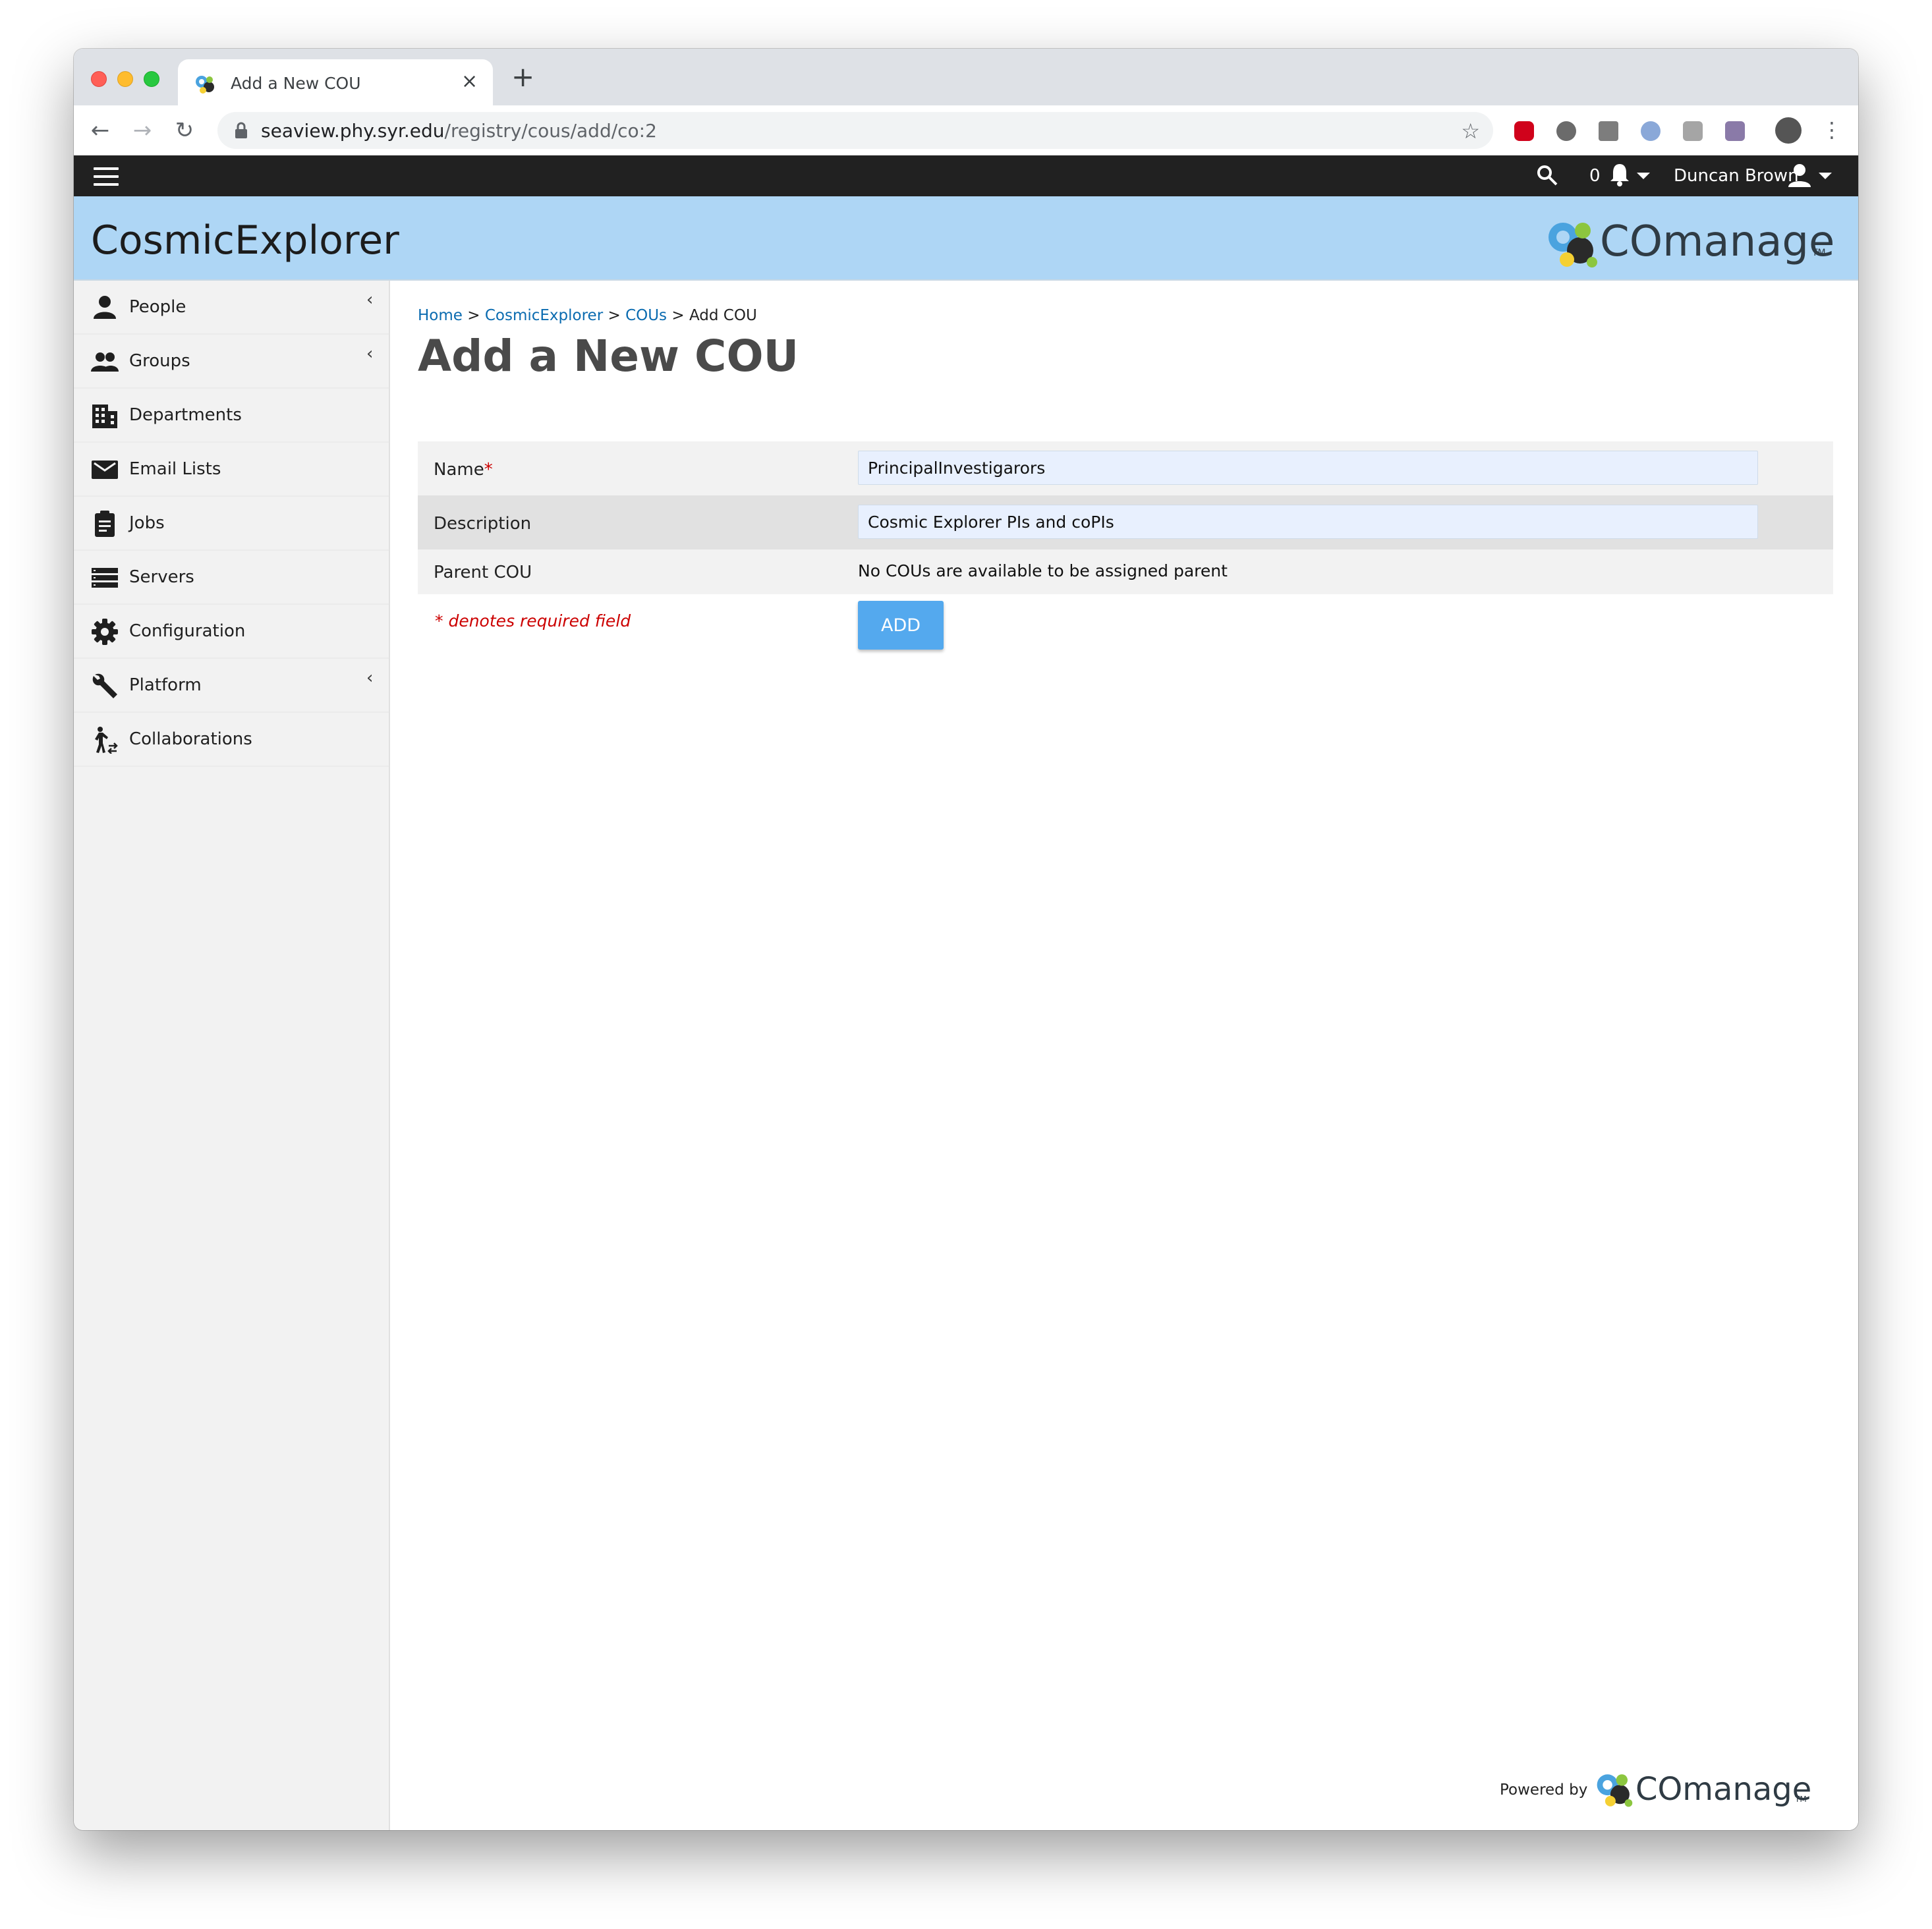 This screenshot has height=1929, width=1932. What do you see at coordinates (1620, 174) in the screenshot?
I see `bell-icon` at bounding box center [1620, 174].